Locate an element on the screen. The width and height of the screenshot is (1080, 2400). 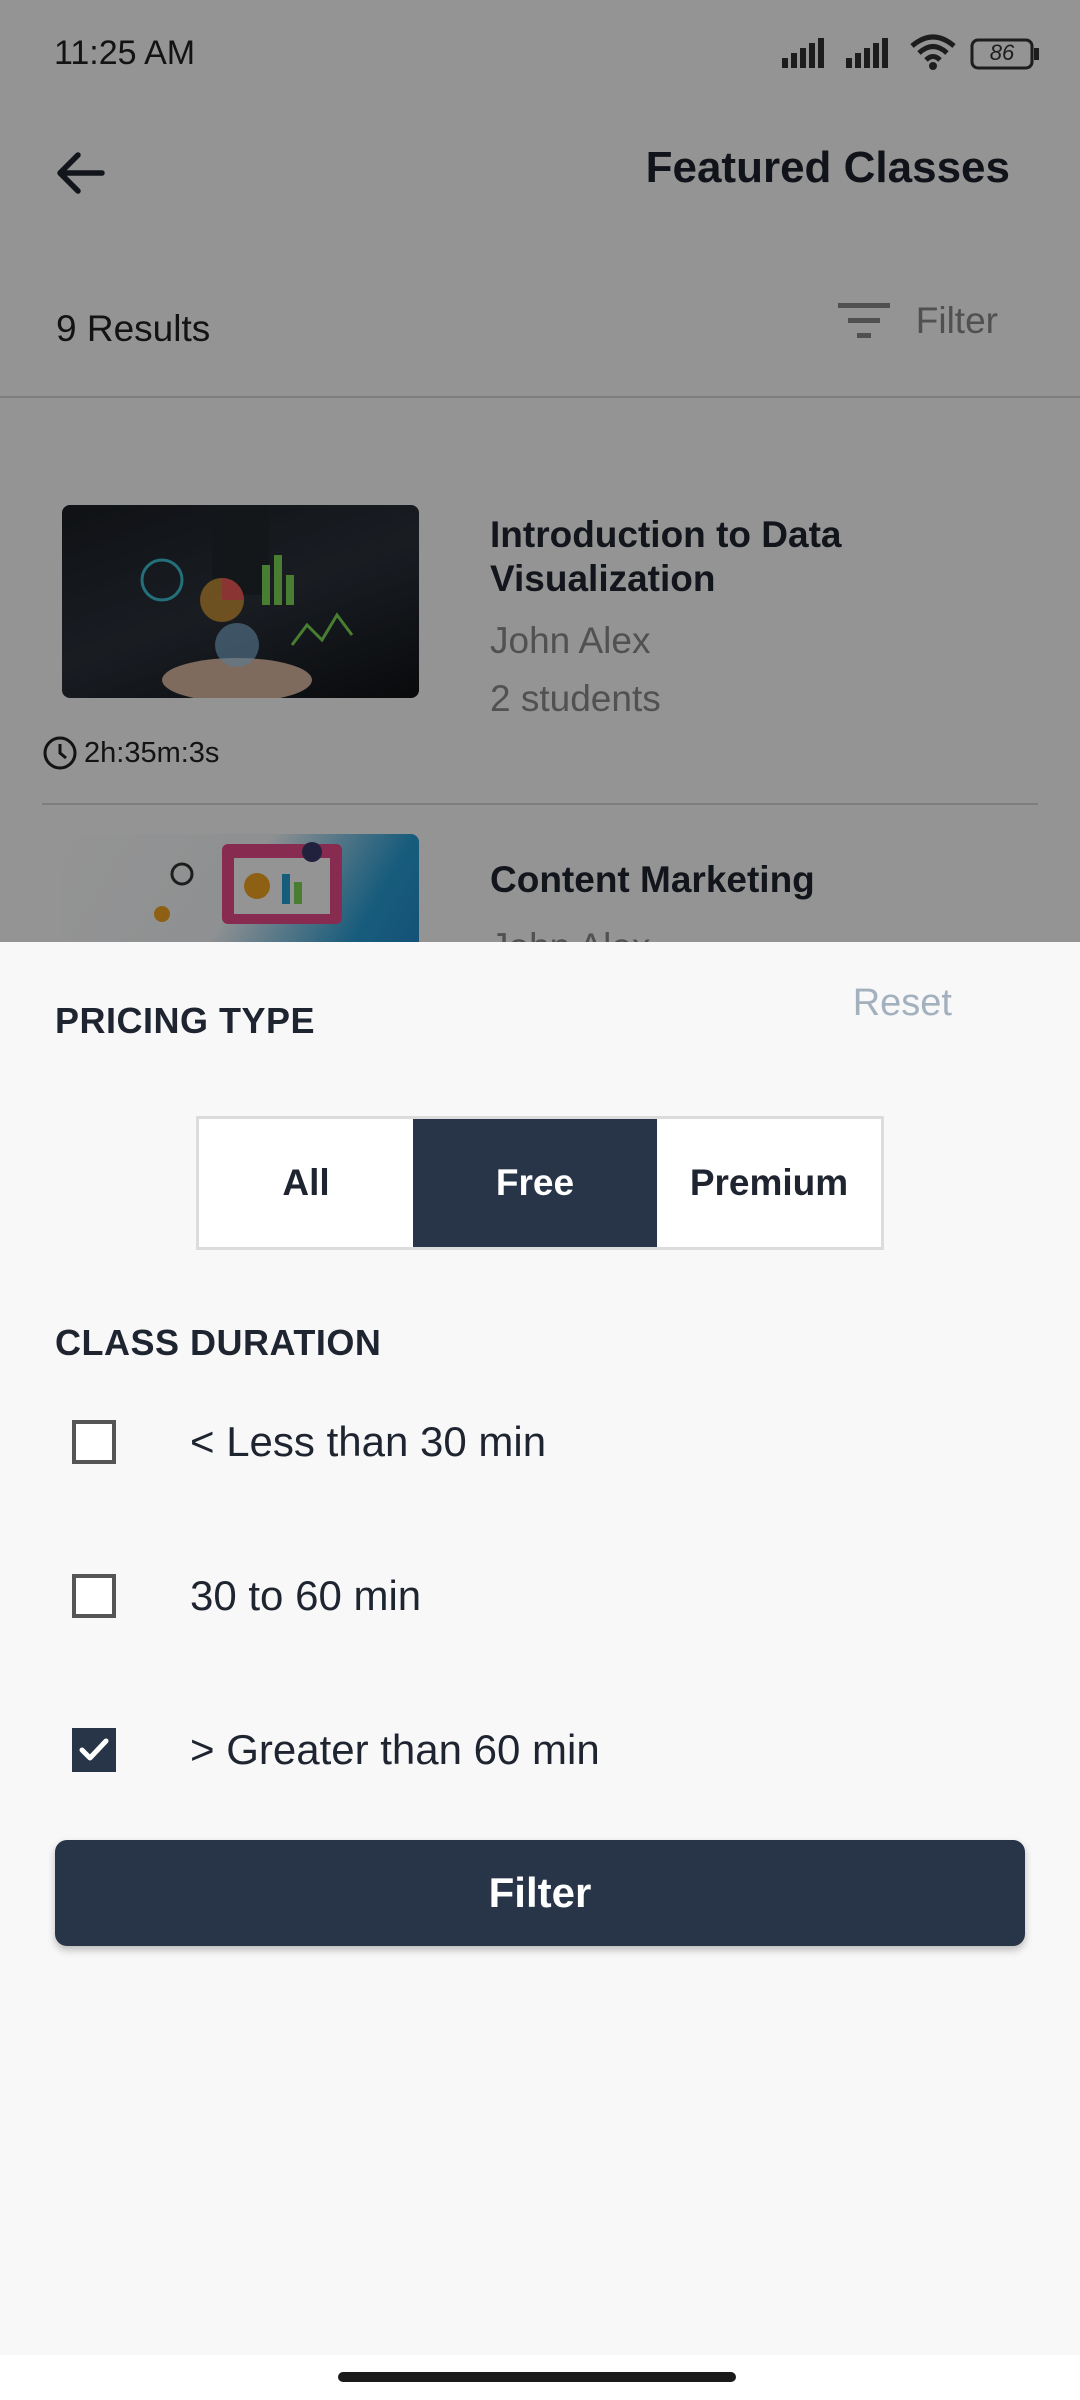
home-indicator is located at coordinates (537, 2377).